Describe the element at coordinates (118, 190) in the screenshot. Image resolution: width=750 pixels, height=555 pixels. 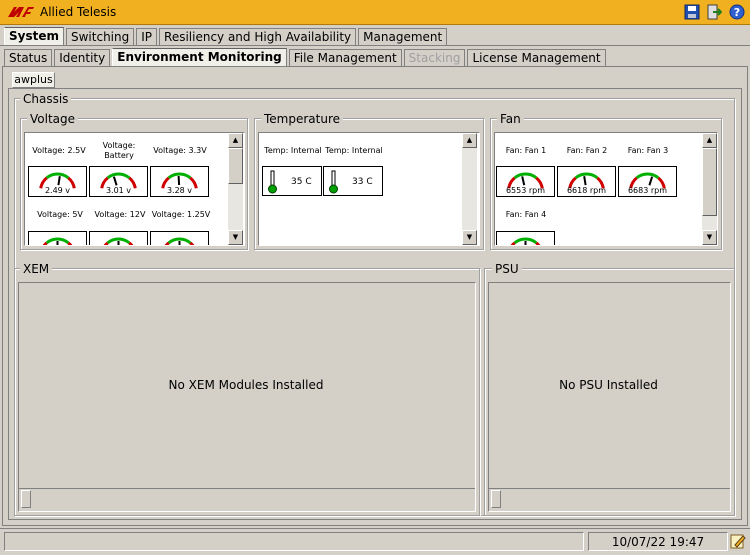
I see `voltage-value: 3.01 v` at that location.